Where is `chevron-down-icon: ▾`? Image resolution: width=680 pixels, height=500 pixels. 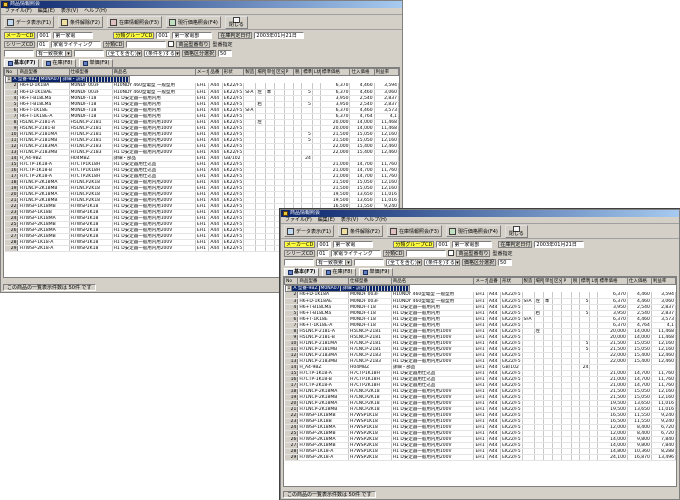
chevron-down-icon: ▾ is located at coordinates (176, 53).